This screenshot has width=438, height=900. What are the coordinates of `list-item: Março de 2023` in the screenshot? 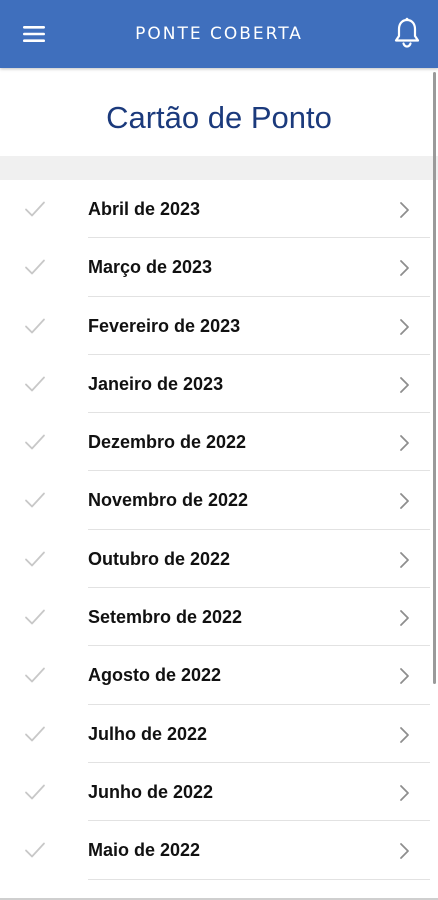 It's located at (215, 267).